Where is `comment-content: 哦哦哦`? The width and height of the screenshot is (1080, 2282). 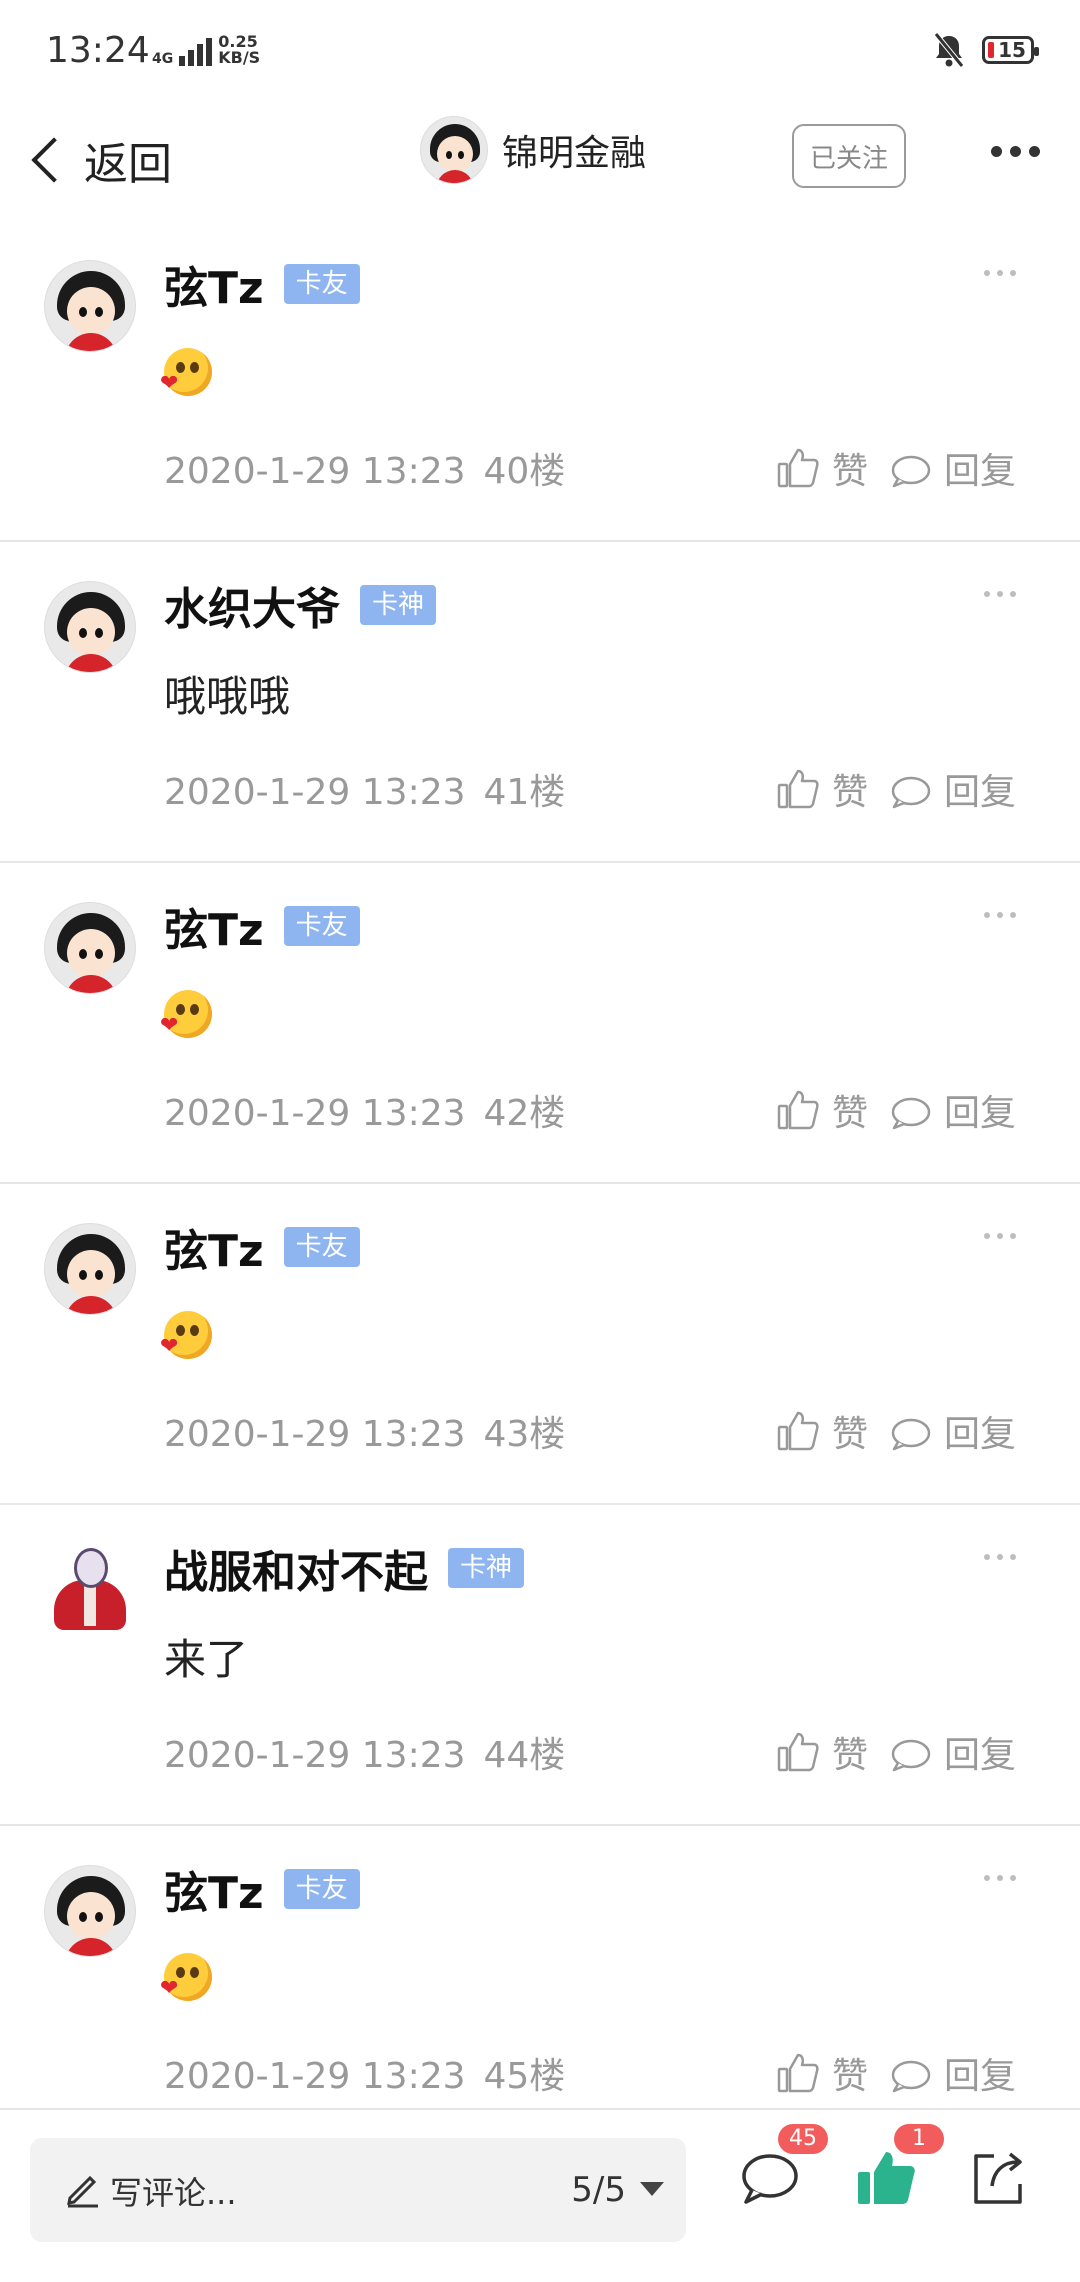
comment-content: 哦哦哦 is located at coordinates (227, 693).